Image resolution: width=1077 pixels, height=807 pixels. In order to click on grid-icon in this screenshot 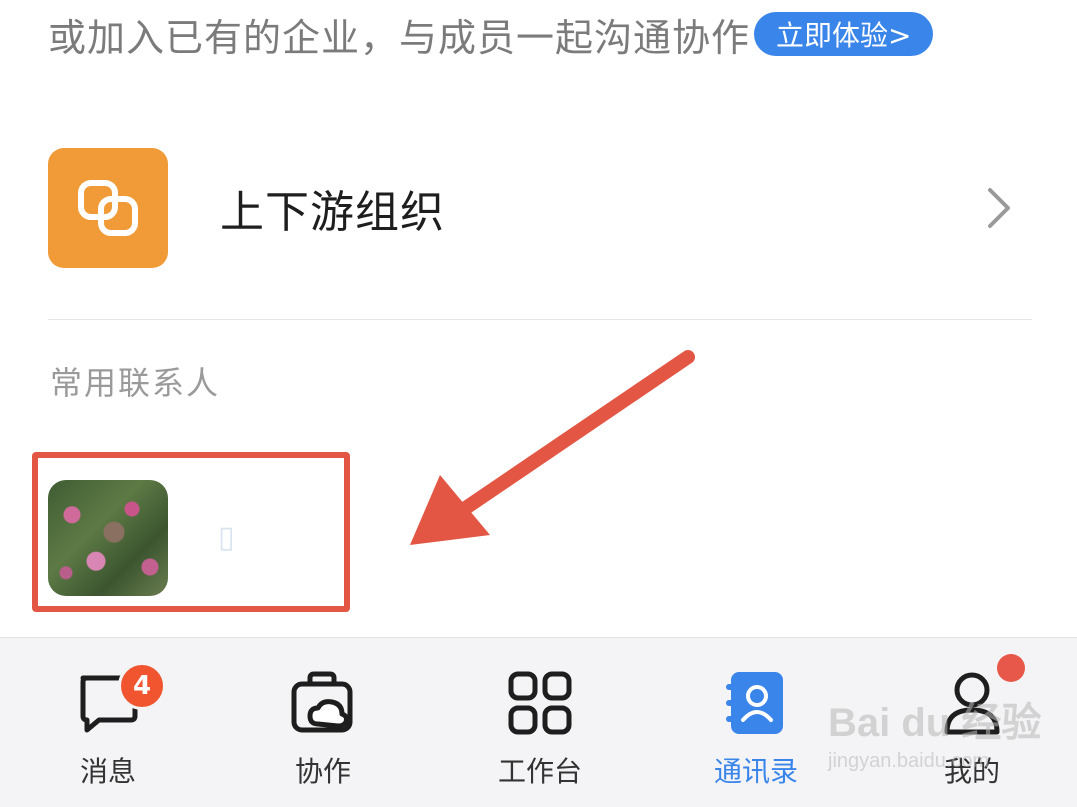, I will do `click(540, 703)`.